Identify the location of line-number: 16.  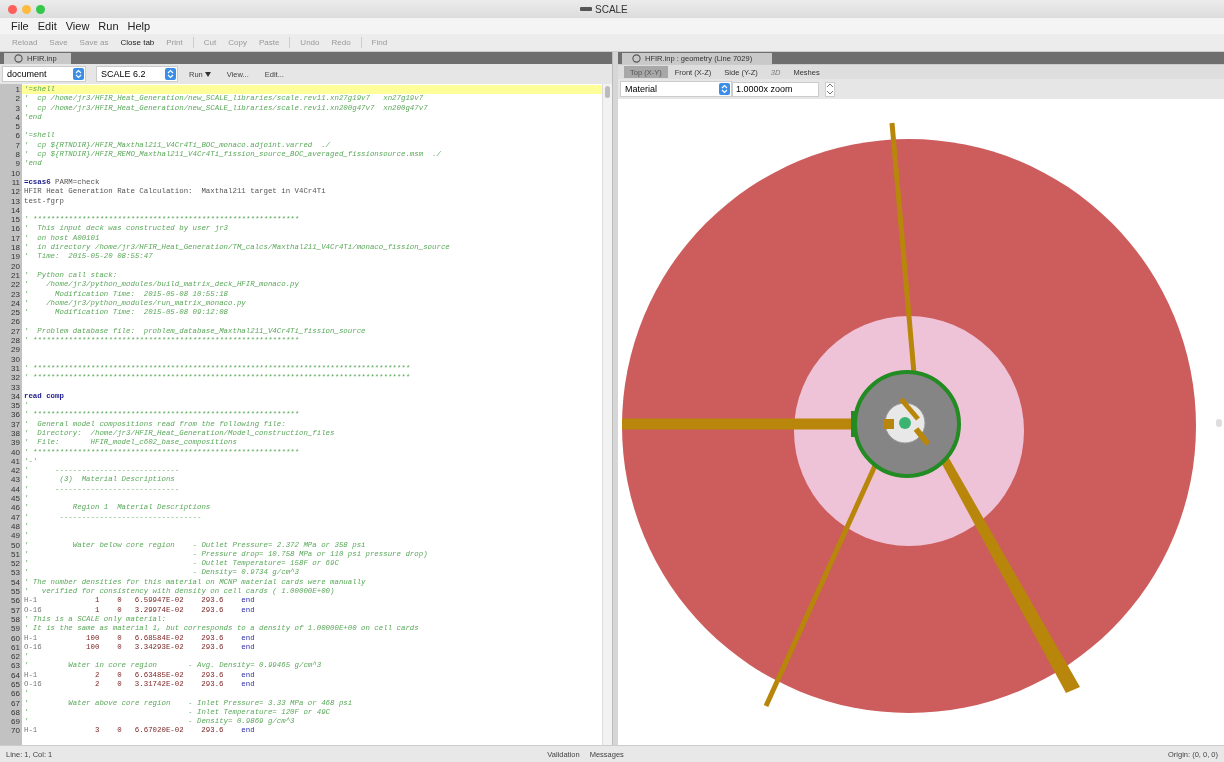
(15, 229).